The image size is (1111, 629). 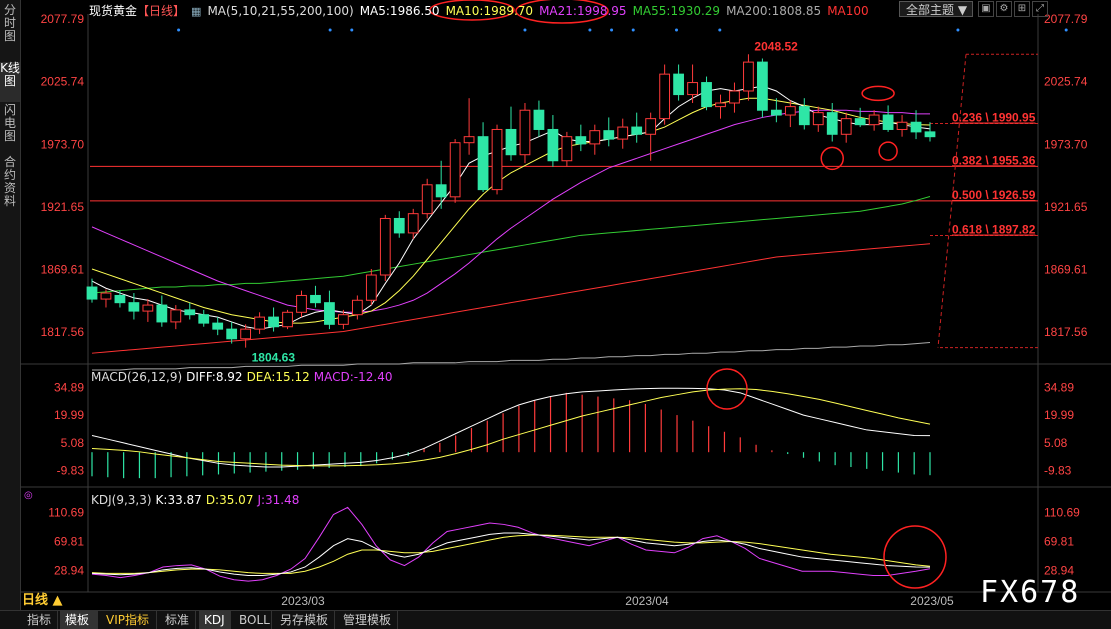 I want to click on grid-layout-icon: ⊞, so click(x=1022, y=9).